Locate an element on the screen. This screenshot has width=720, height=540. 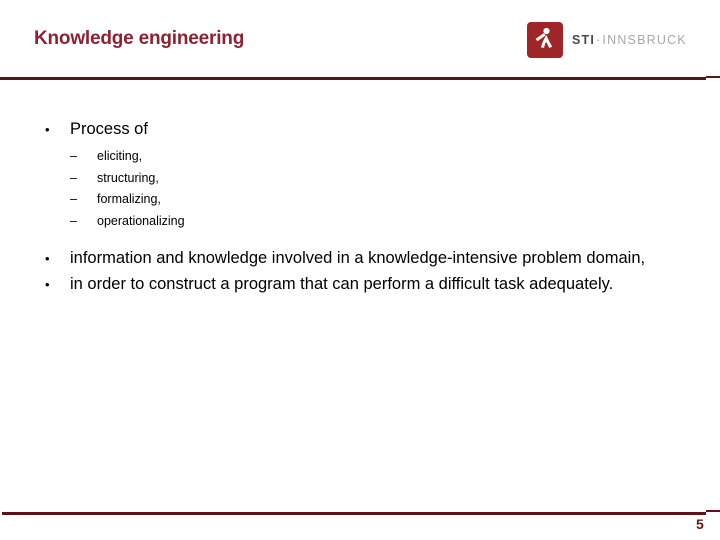
page-title: Knowledge engineering is located at coordinates (139, 38).